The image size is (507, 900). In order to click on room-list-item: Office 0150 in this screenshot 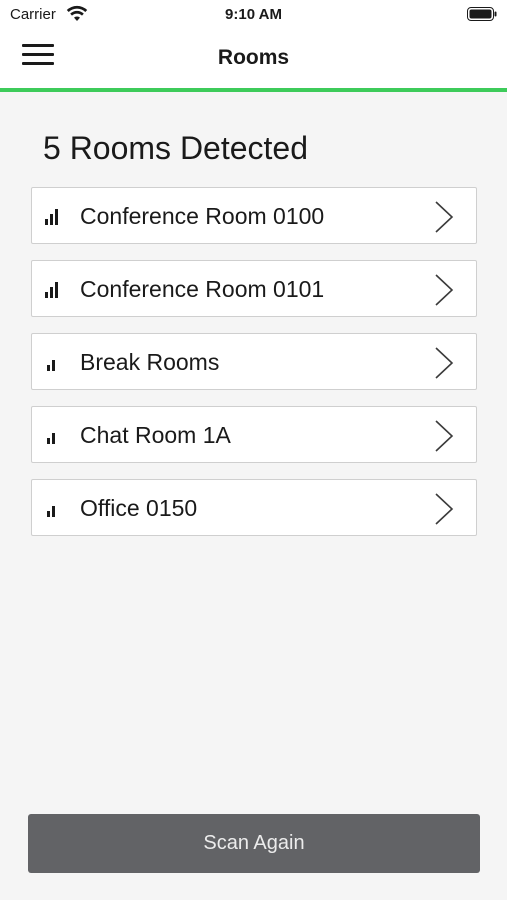, I will do `click(254, 507)`.